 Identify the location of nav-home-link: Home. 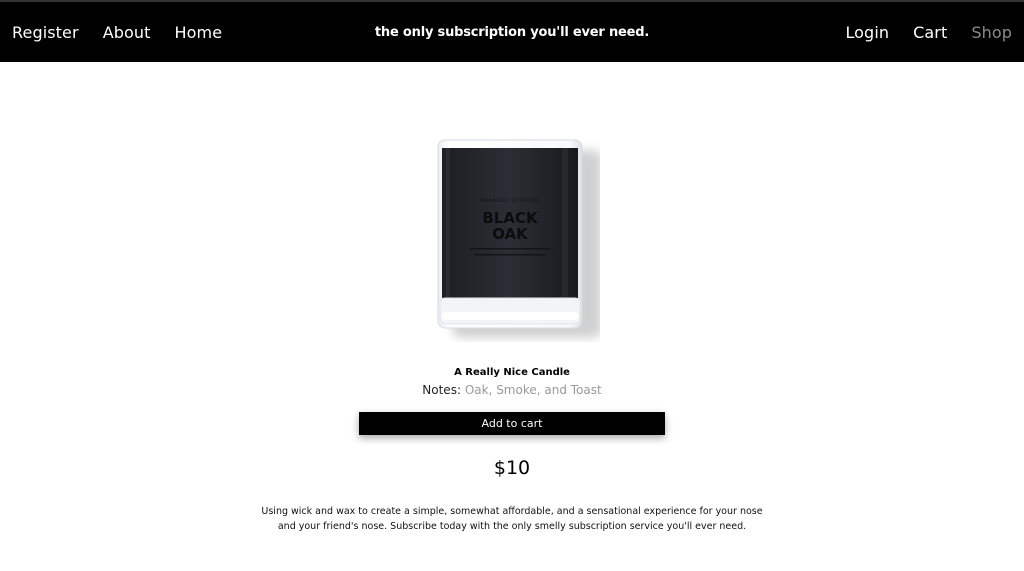
(199, 32).